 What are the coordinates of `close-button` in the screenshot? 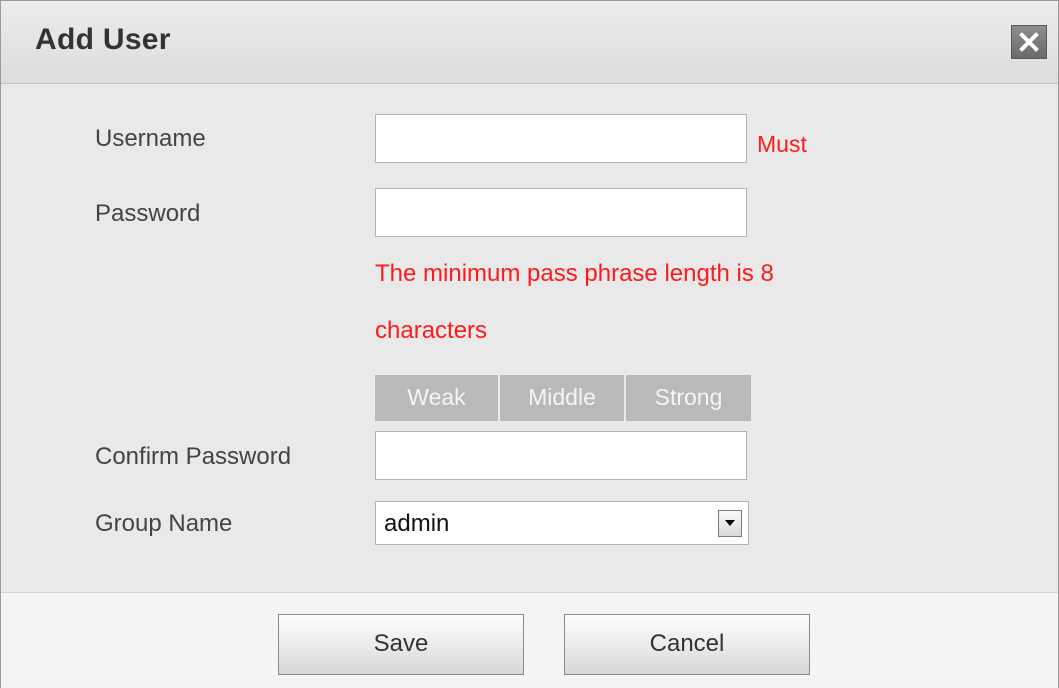 It's located at (1029, 42).